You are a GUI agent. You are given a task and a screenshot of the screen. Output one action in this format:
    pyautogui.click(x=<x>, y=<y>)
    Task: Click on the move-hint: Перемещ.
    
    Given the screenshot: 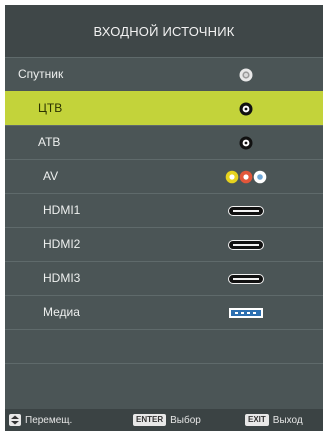 What is the action you would take?
    pyautogui.click(x=40, y=420)
    